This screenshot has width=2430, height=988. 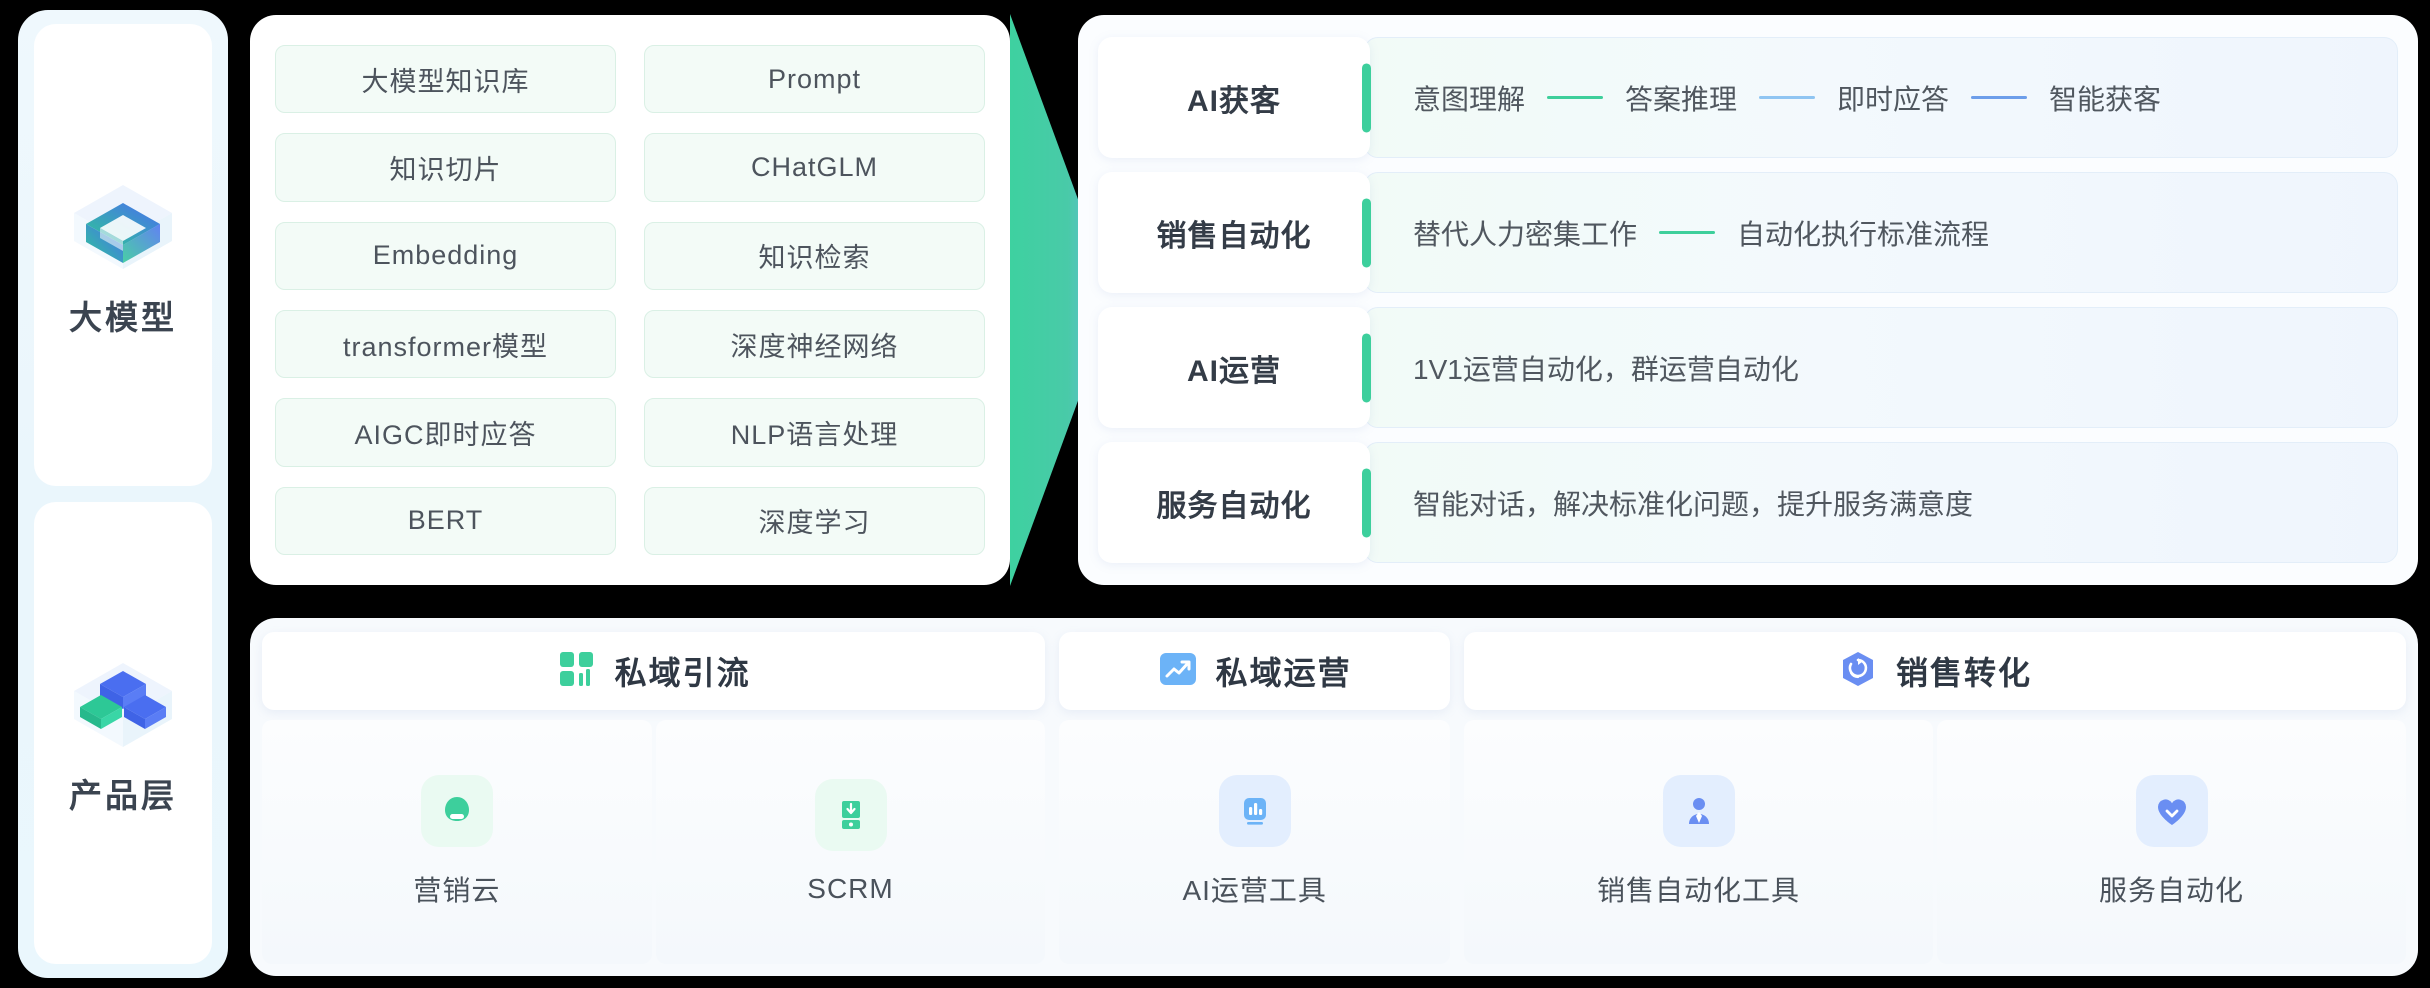 What do you see at coordinates (445, 432) in the screenshot?
I see `tech-tag: AIGC即时应答` at bounding box center [445, 432].